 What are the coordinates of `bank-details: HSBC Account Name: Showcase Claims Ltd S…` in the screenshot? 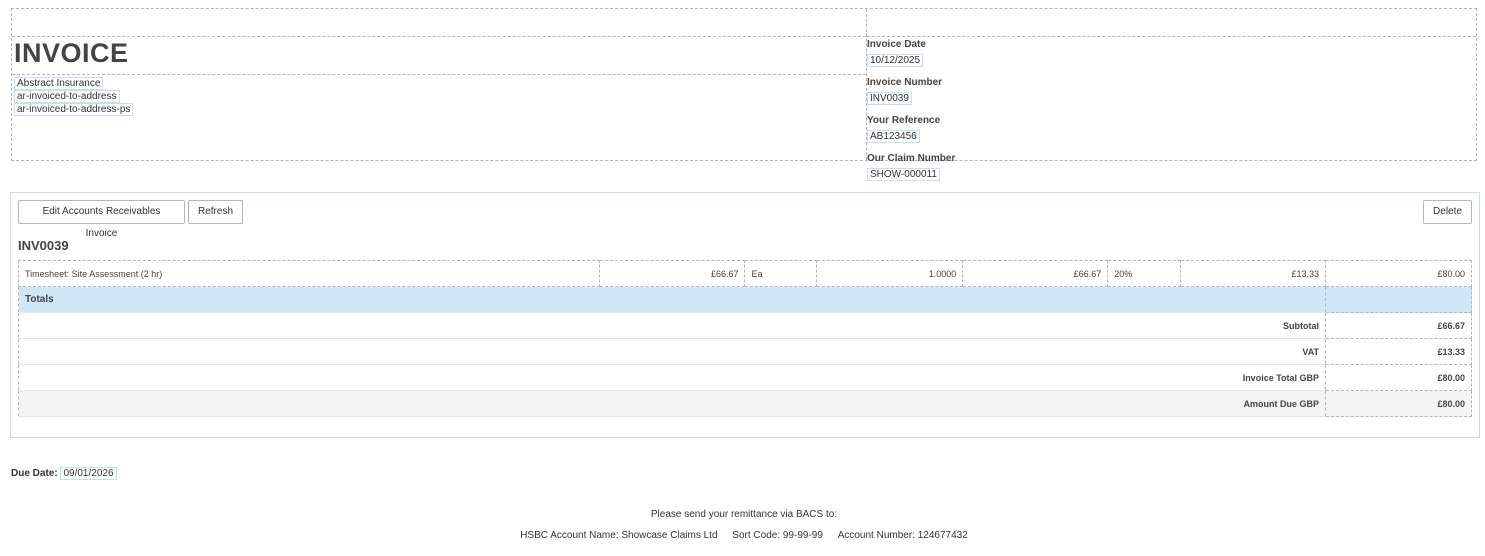 It's located at (742, 535).